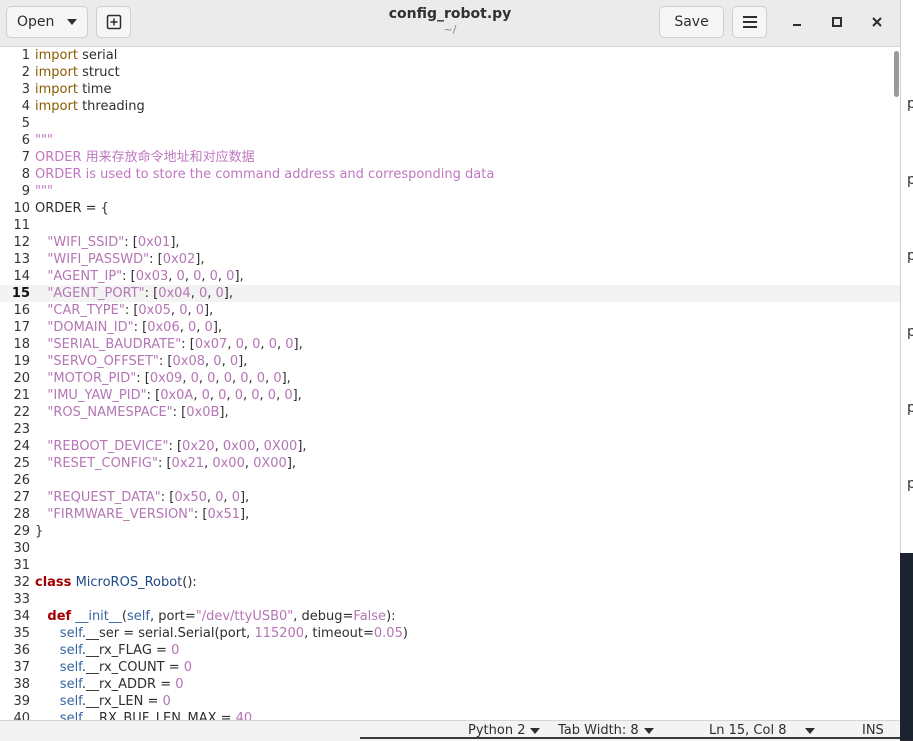 The width and height of the screenshot is (913, 741). Describe the element at coordinates (450, 208) in the screenshot. I see `code-line: 10 ORDER = {` at that location.